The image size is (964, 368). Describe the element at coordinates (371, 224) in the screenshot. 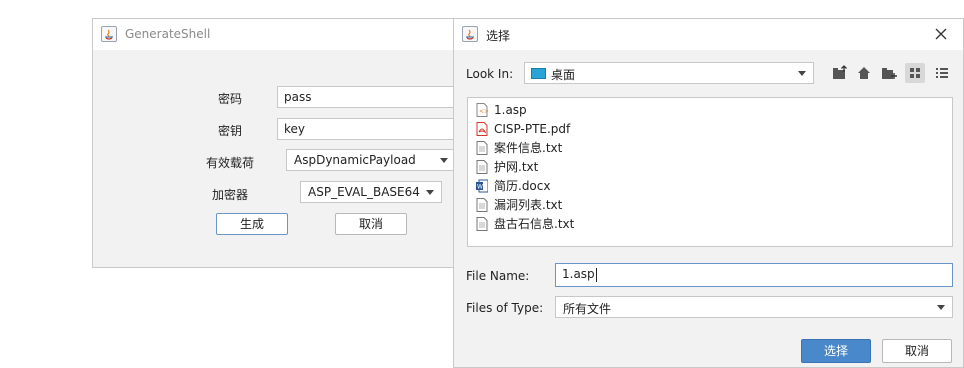

I see `cancel-button: 取消` at that location.